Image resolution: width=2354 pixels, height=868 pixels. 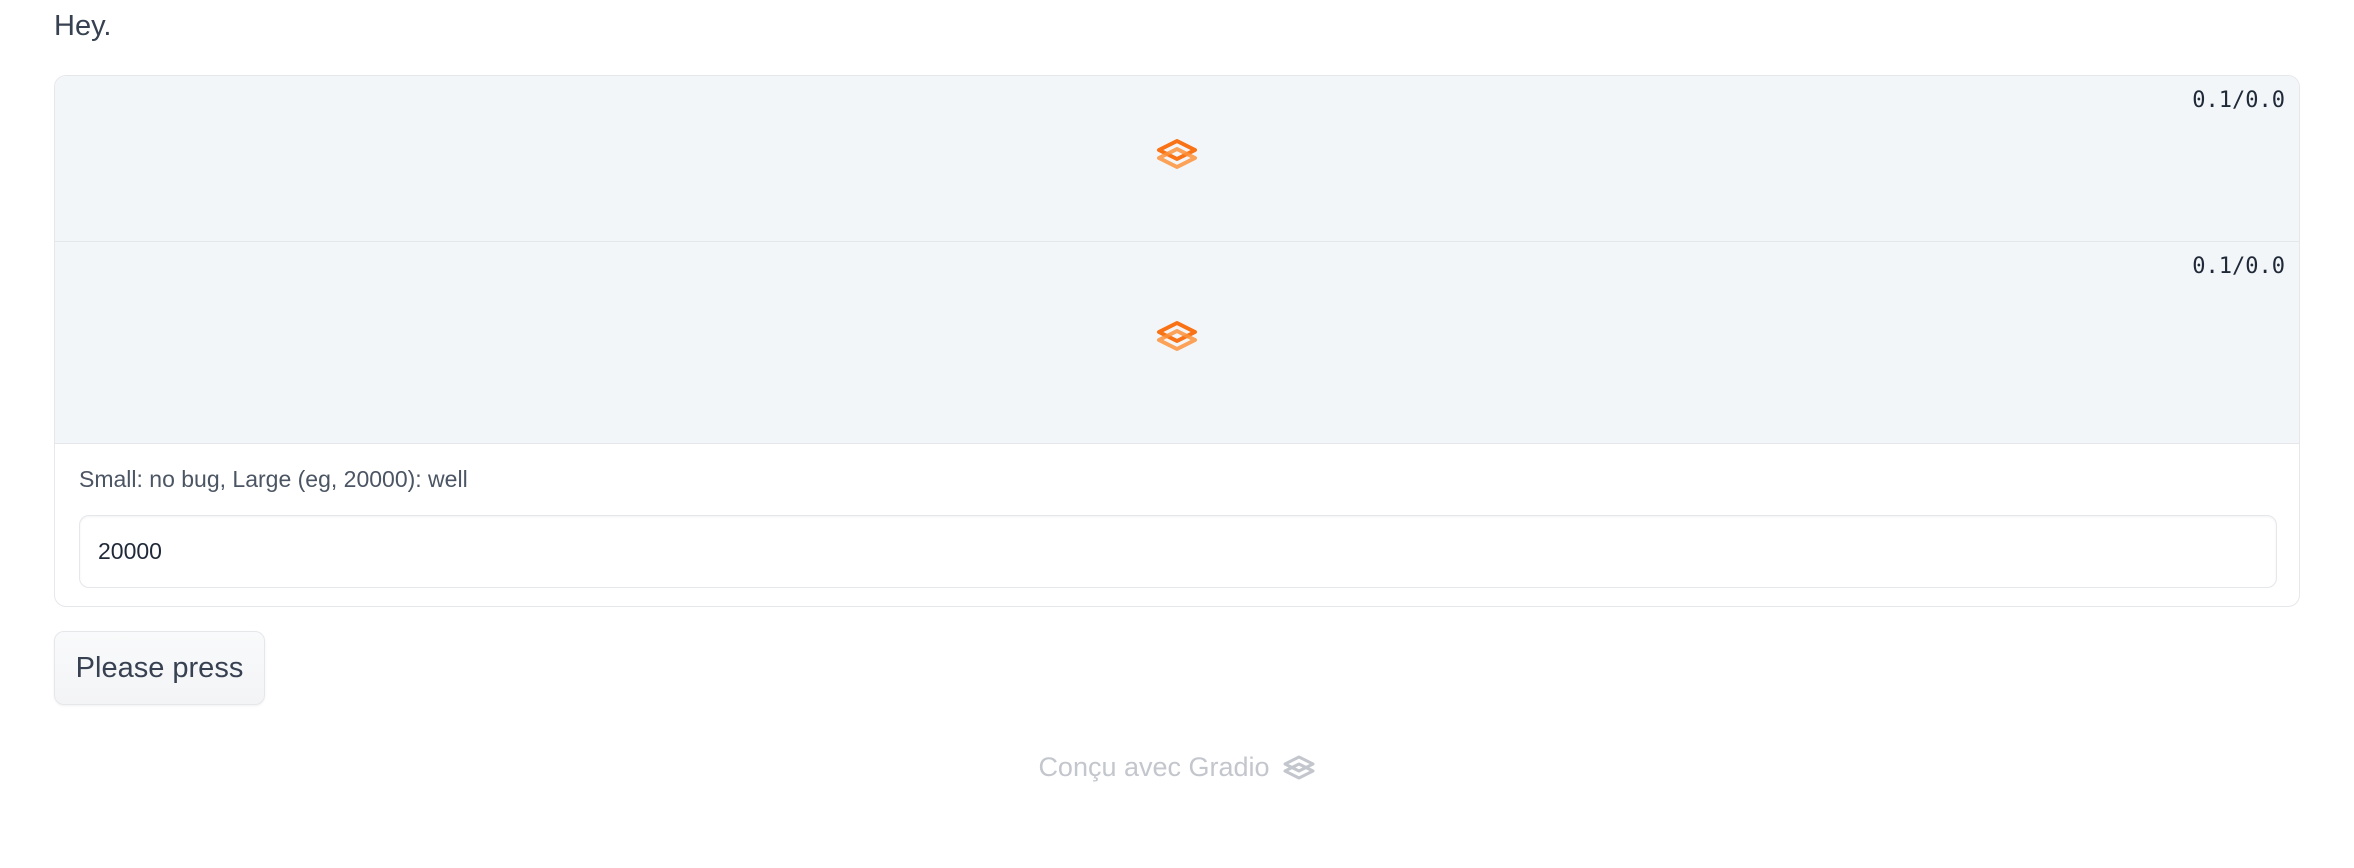 What do you see at coordinates (1299, 767) in the screenshot?
I see `gradio-logo-icon` at bounding box center [1299, 767].